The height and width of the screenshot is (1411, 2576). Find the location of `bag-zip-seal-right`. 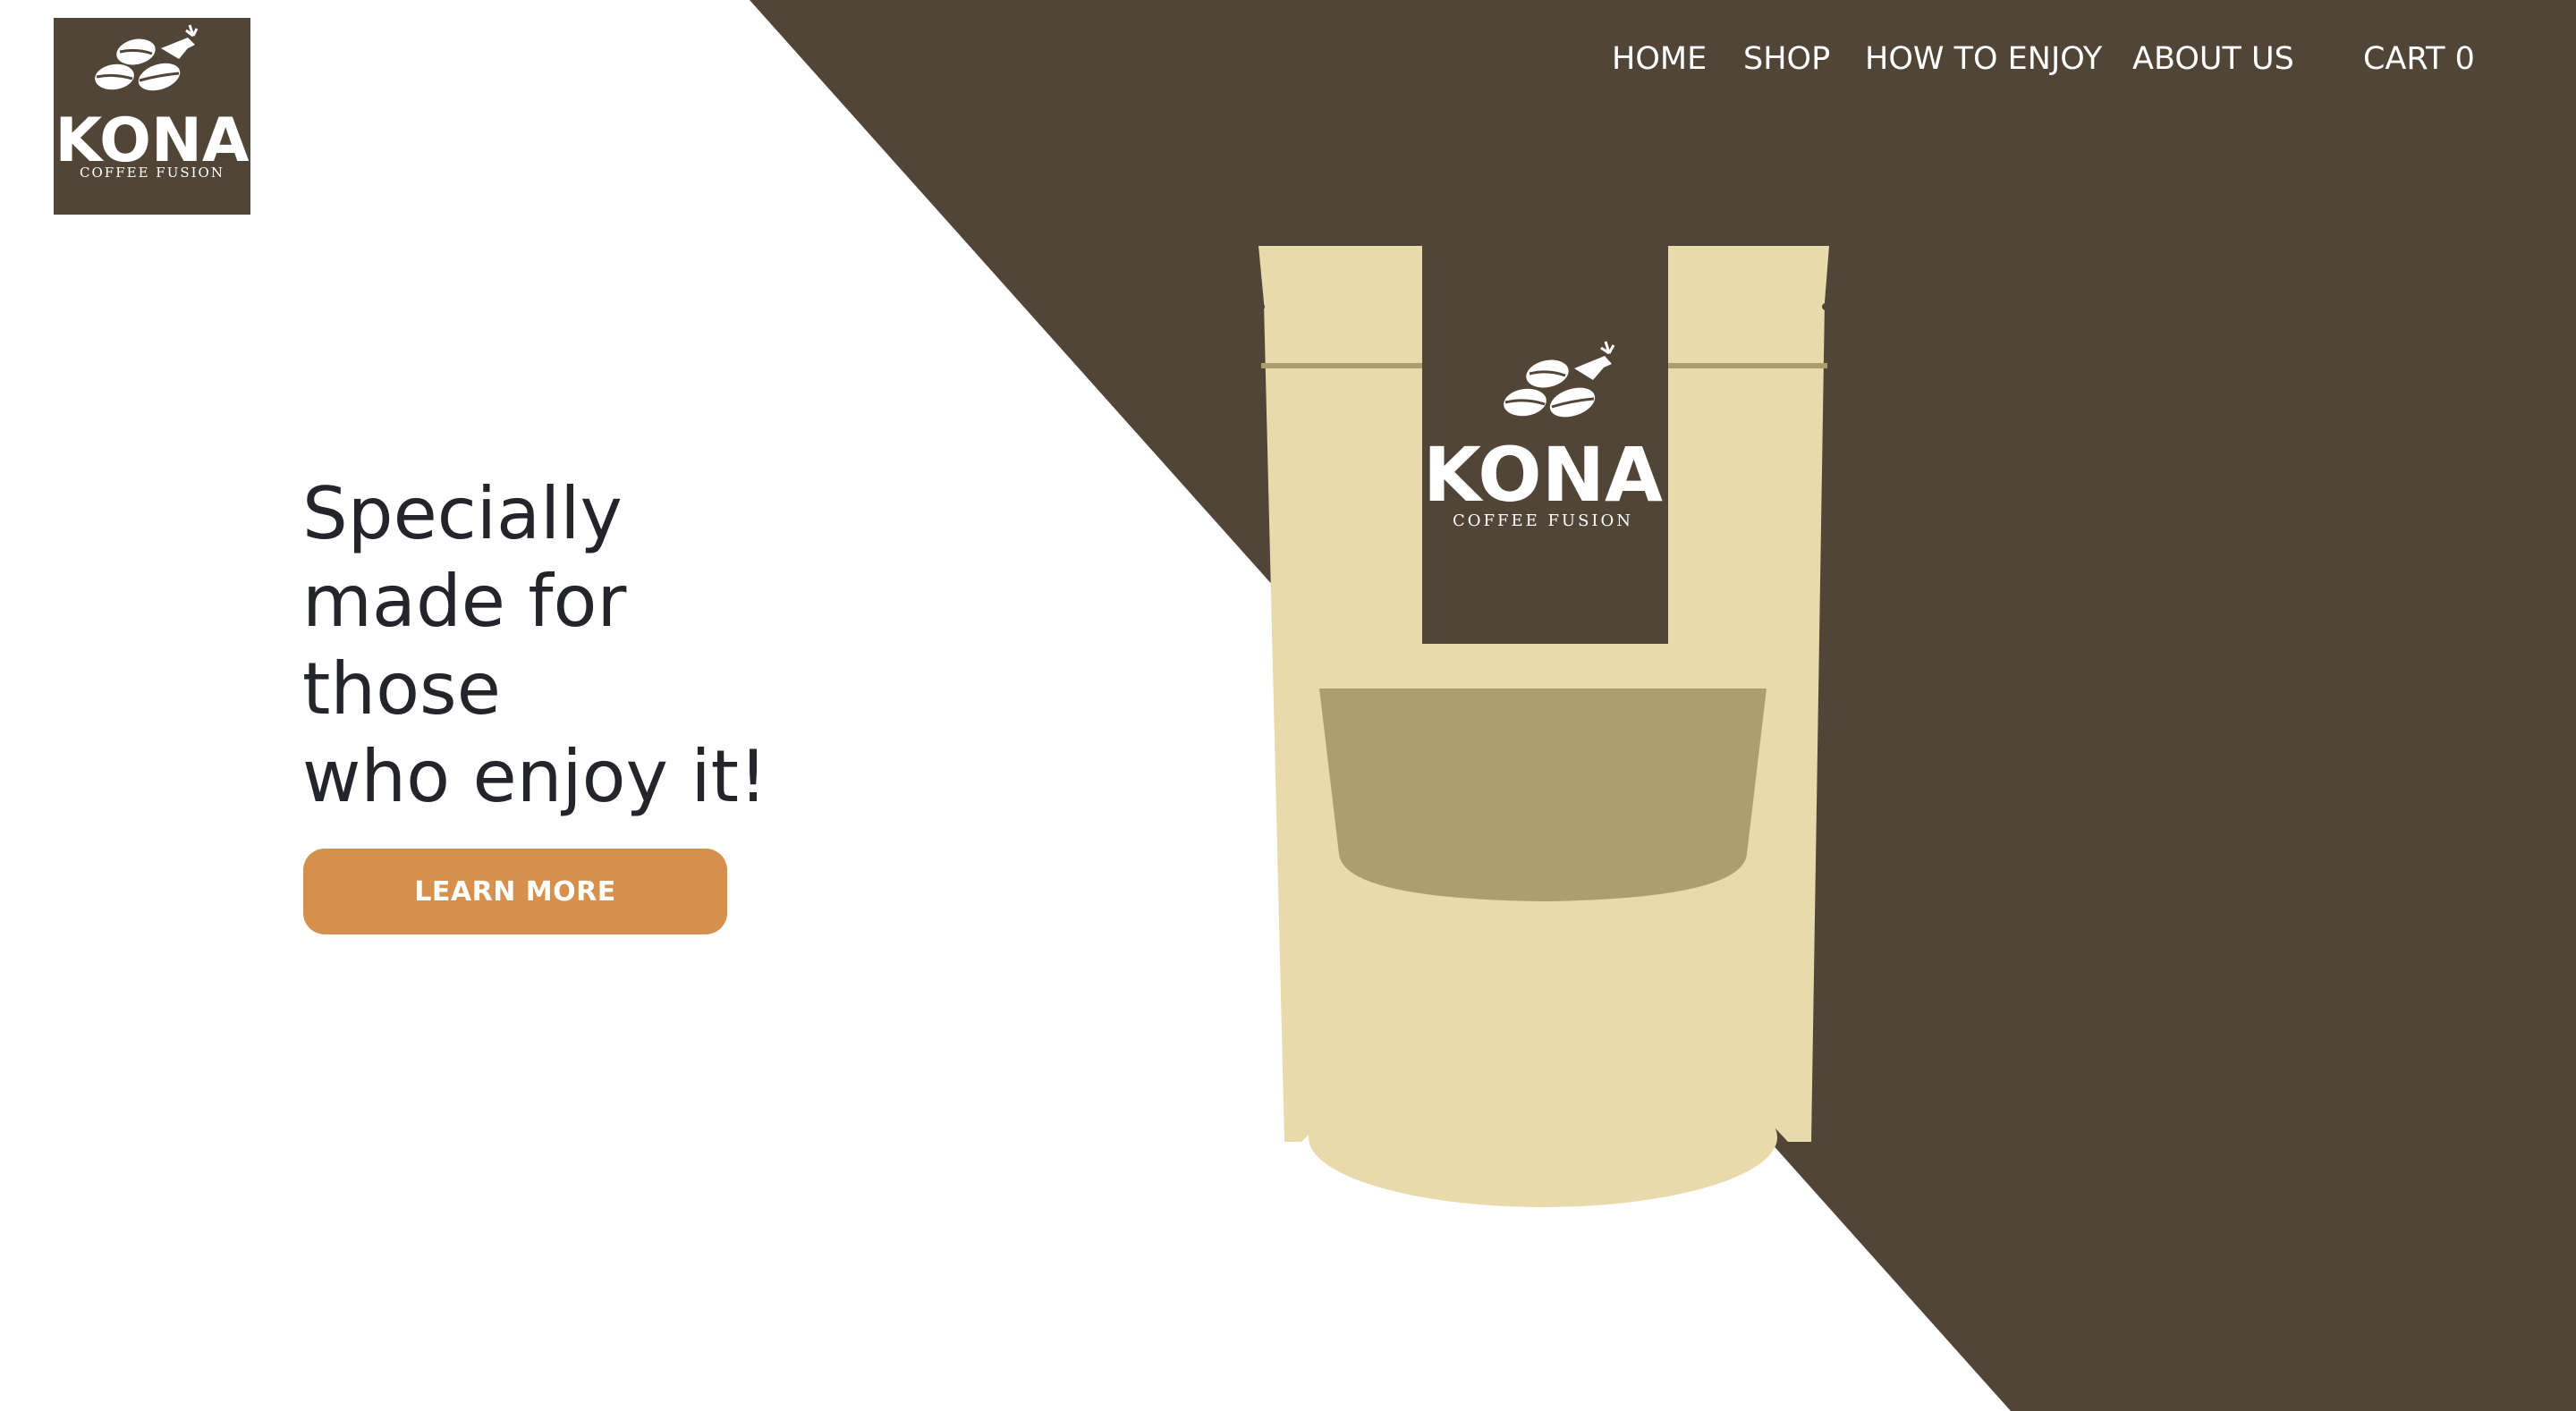

bag-zip-seal-right is located at coordinates (1747, 365).